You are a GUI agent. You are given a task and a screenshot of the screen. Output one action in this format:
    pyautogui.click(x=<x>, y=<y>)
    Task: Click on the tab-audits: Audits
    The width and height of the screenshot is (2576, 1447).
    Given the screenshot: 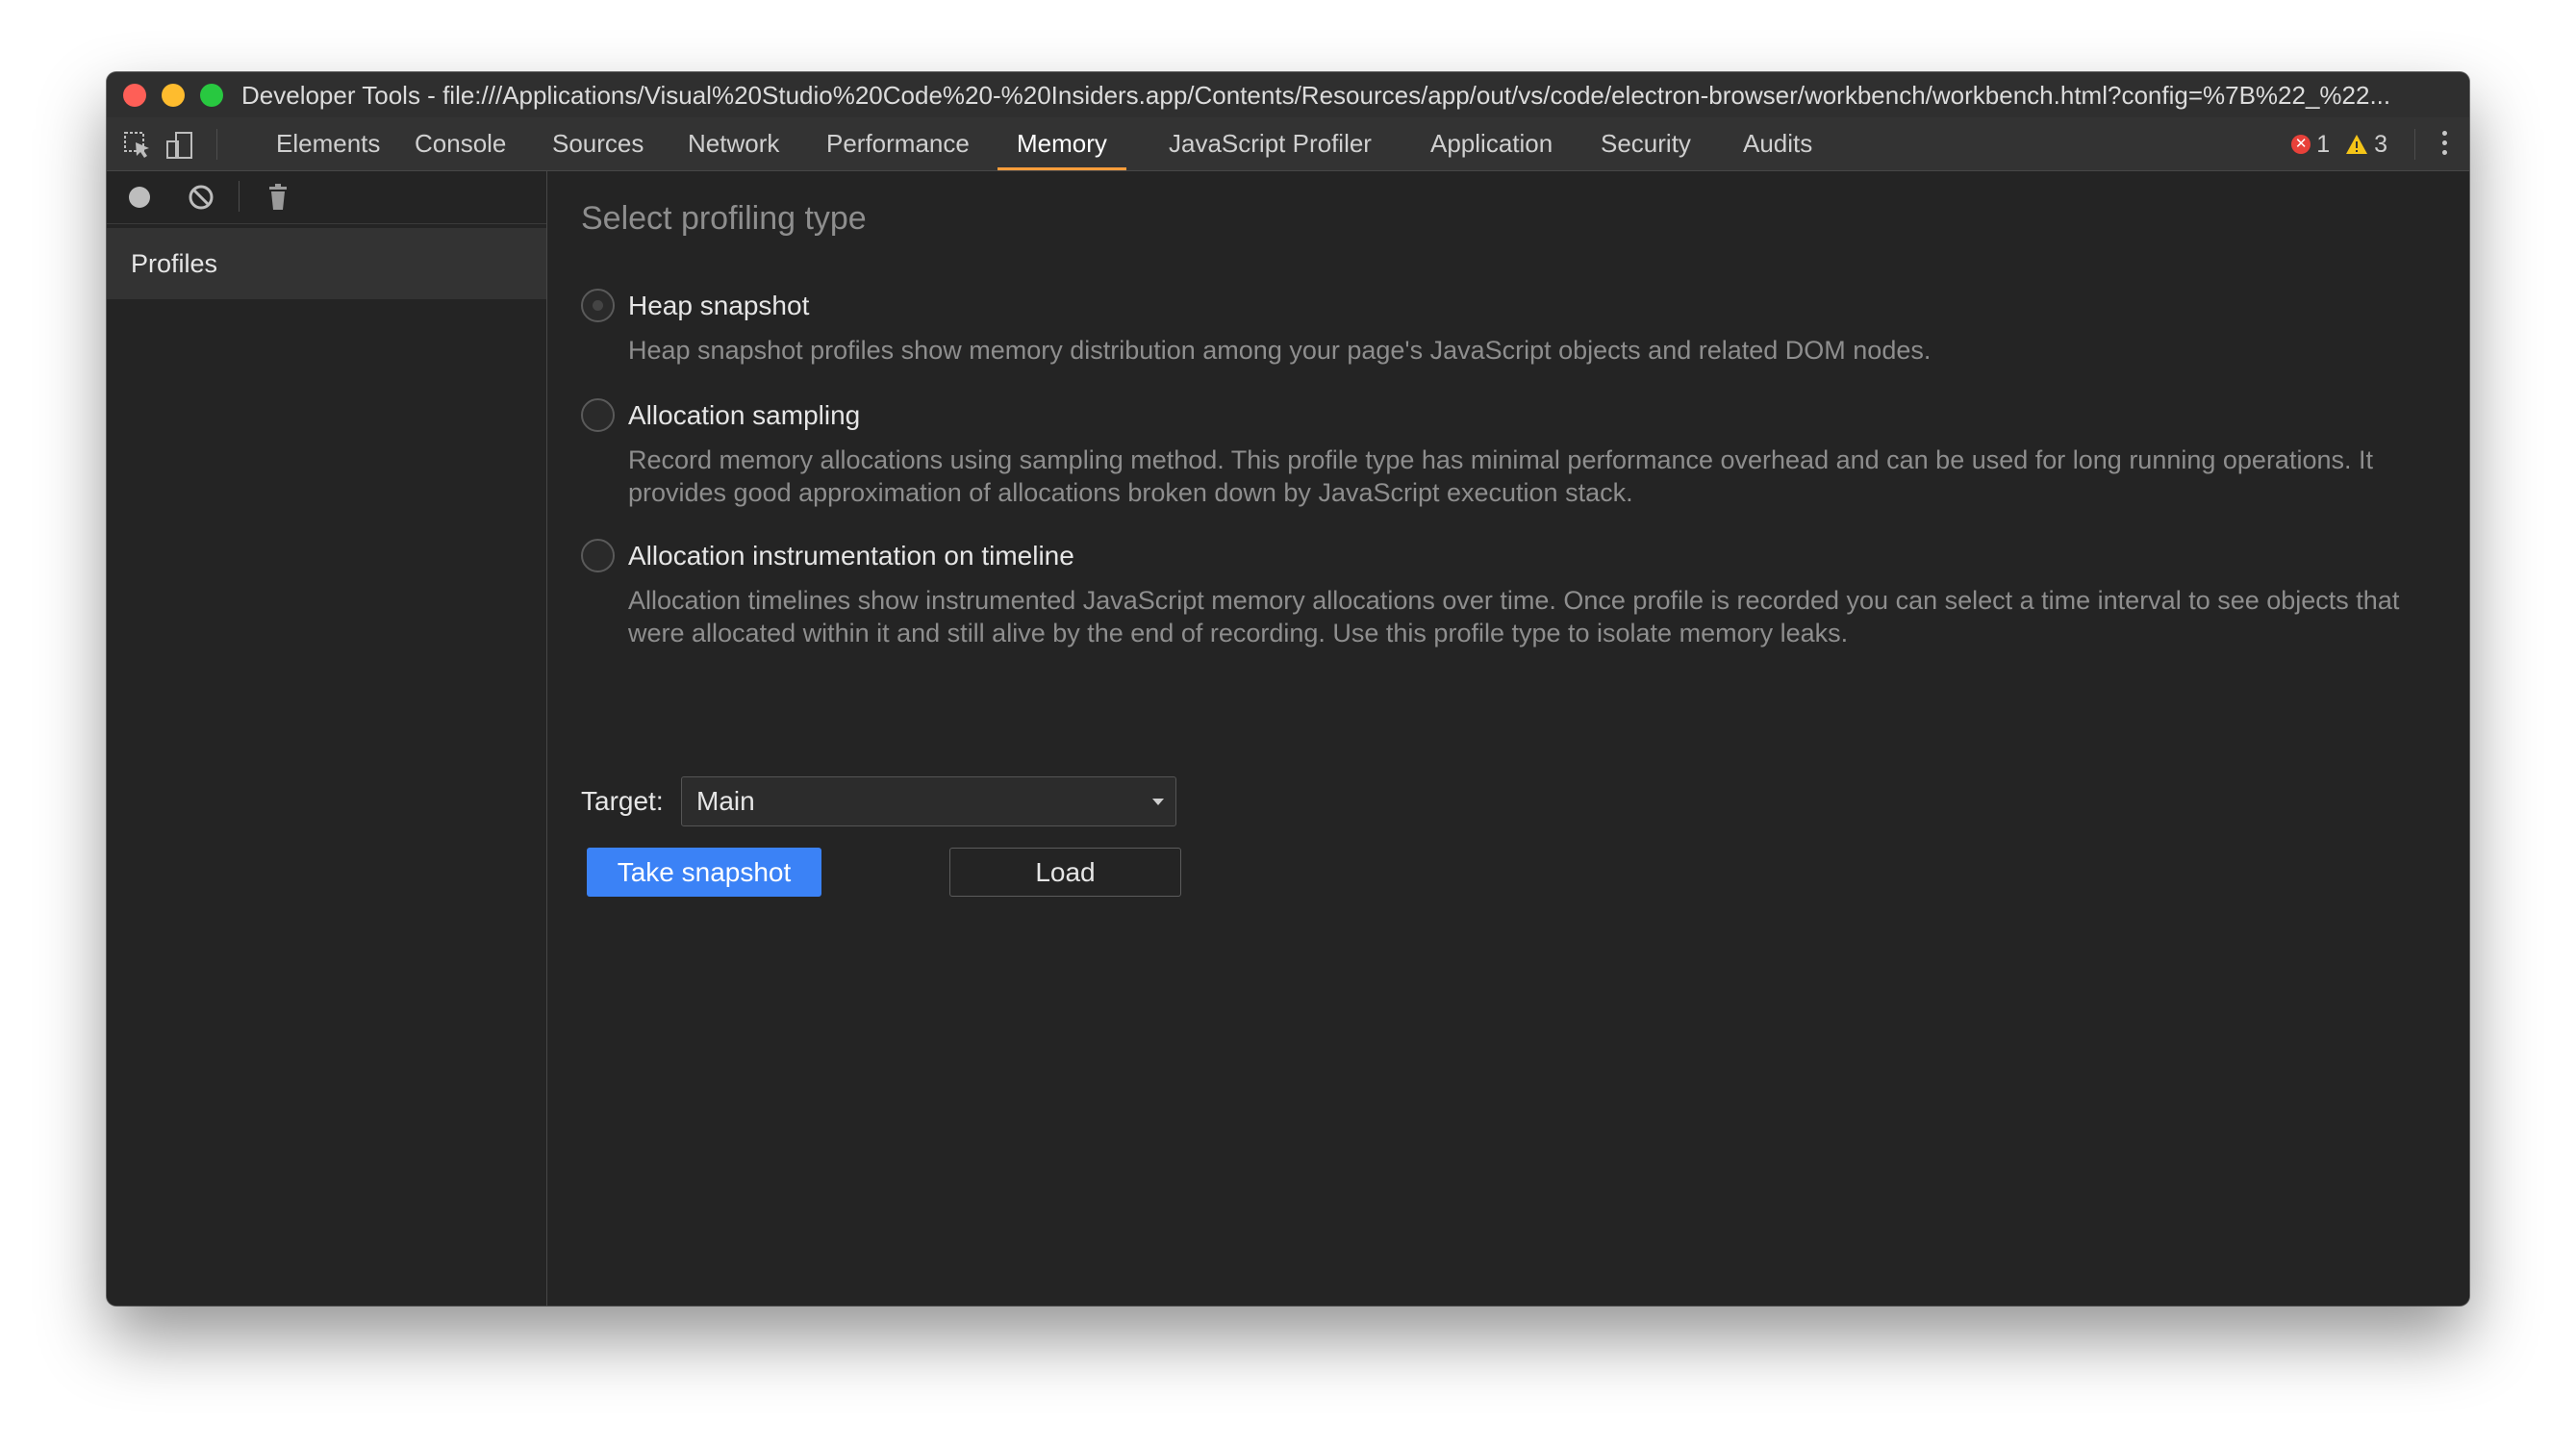 What is the action you would take?
    pyautogui.click(x=1777, y=143)
    